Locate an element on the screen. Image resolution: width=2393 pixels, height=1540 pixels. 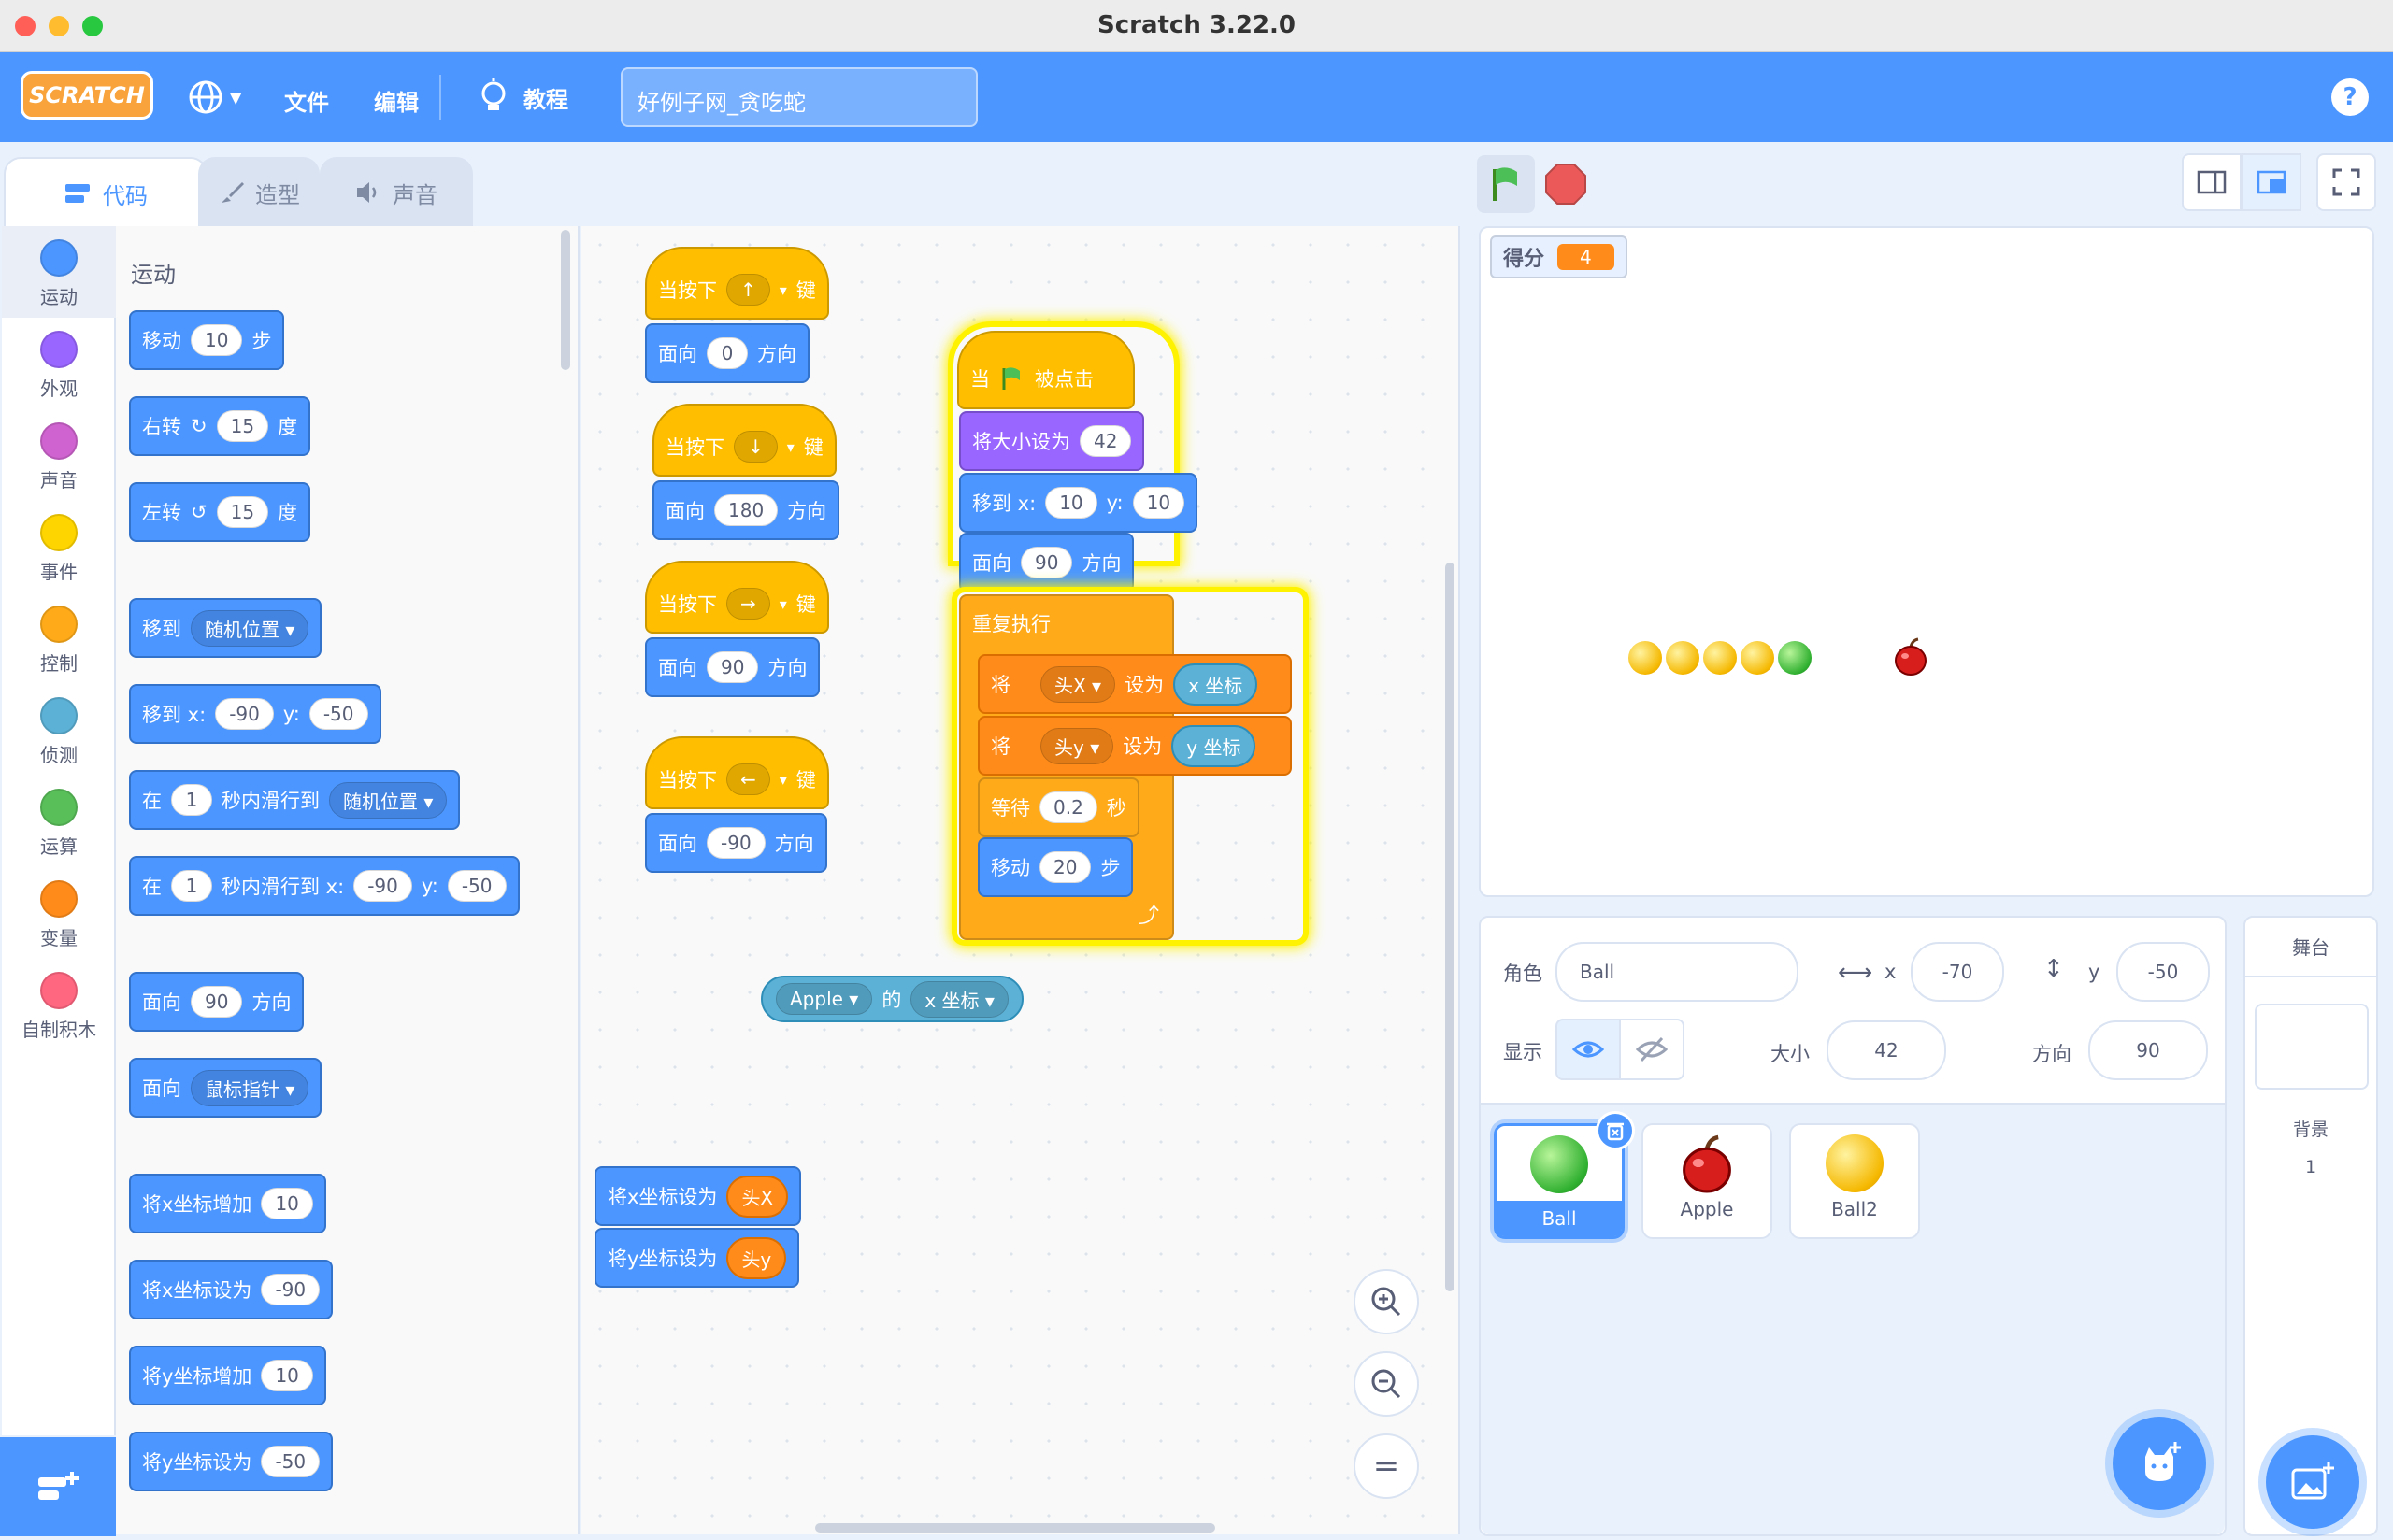
sprite-card-ball2: Ball2 is located at coordinates (1855, 1181).